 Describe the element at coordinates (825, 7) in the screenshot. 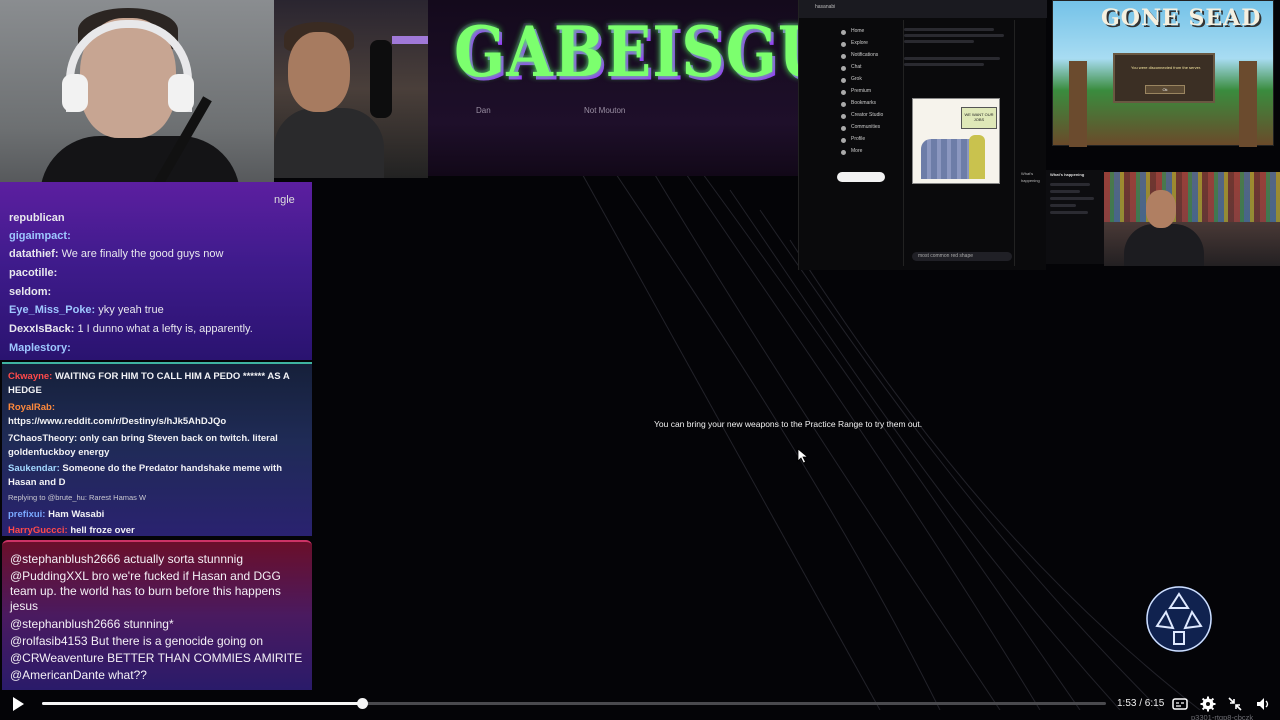

I see `browser-tab-title: hasanabi` at that location.